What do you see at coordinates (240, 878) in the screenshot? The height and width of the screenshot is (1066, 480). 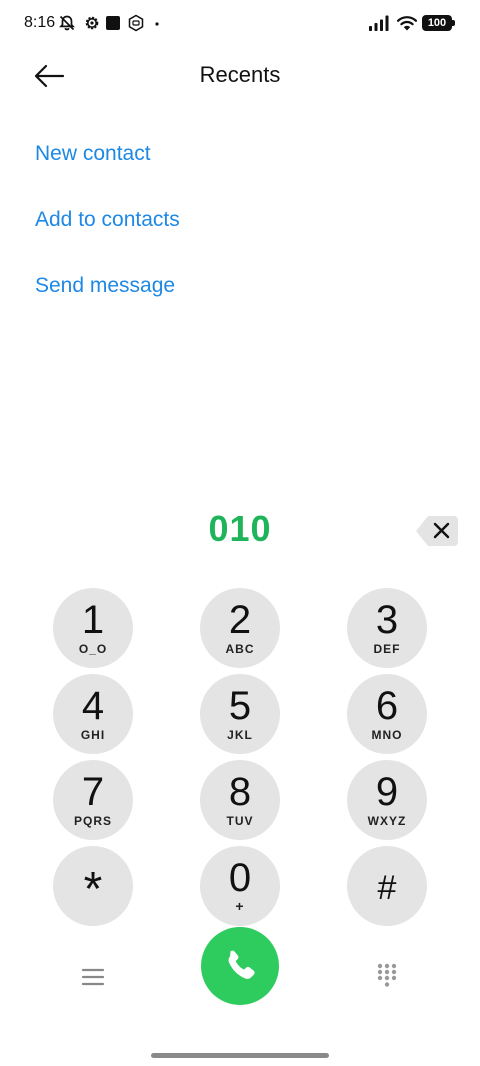 I see `key-digit: 0` at bounding box center [240, 878].